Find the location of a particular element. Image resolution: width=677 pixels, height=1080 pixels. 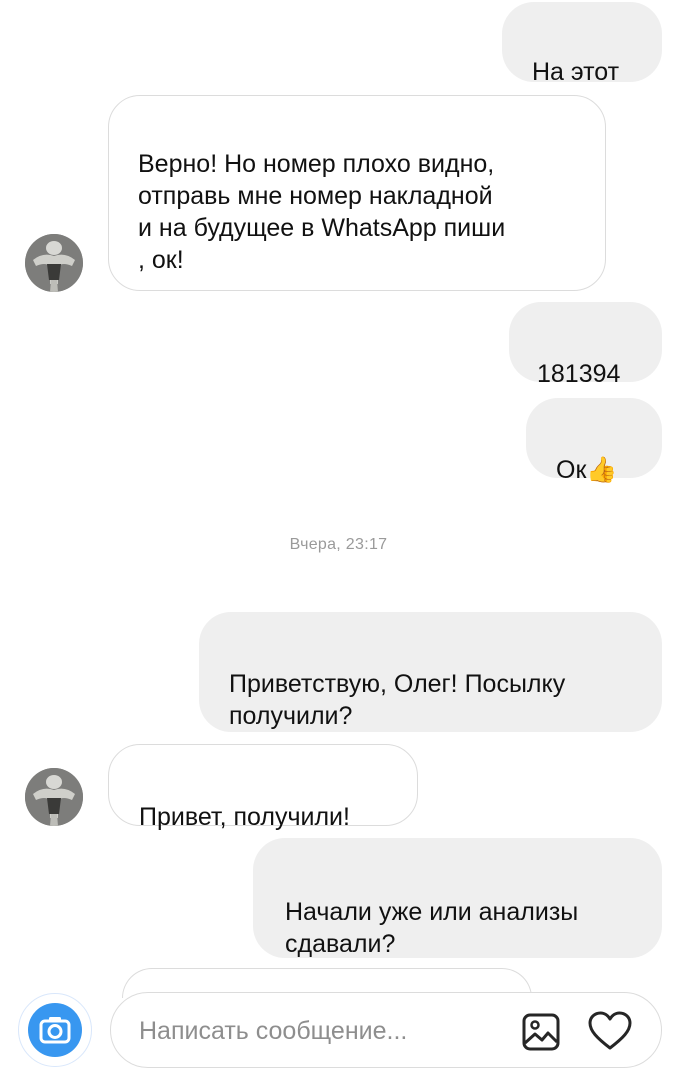

outgoing-message: Начали уже или анализы сдавали? is located at coordinates (457, 898).